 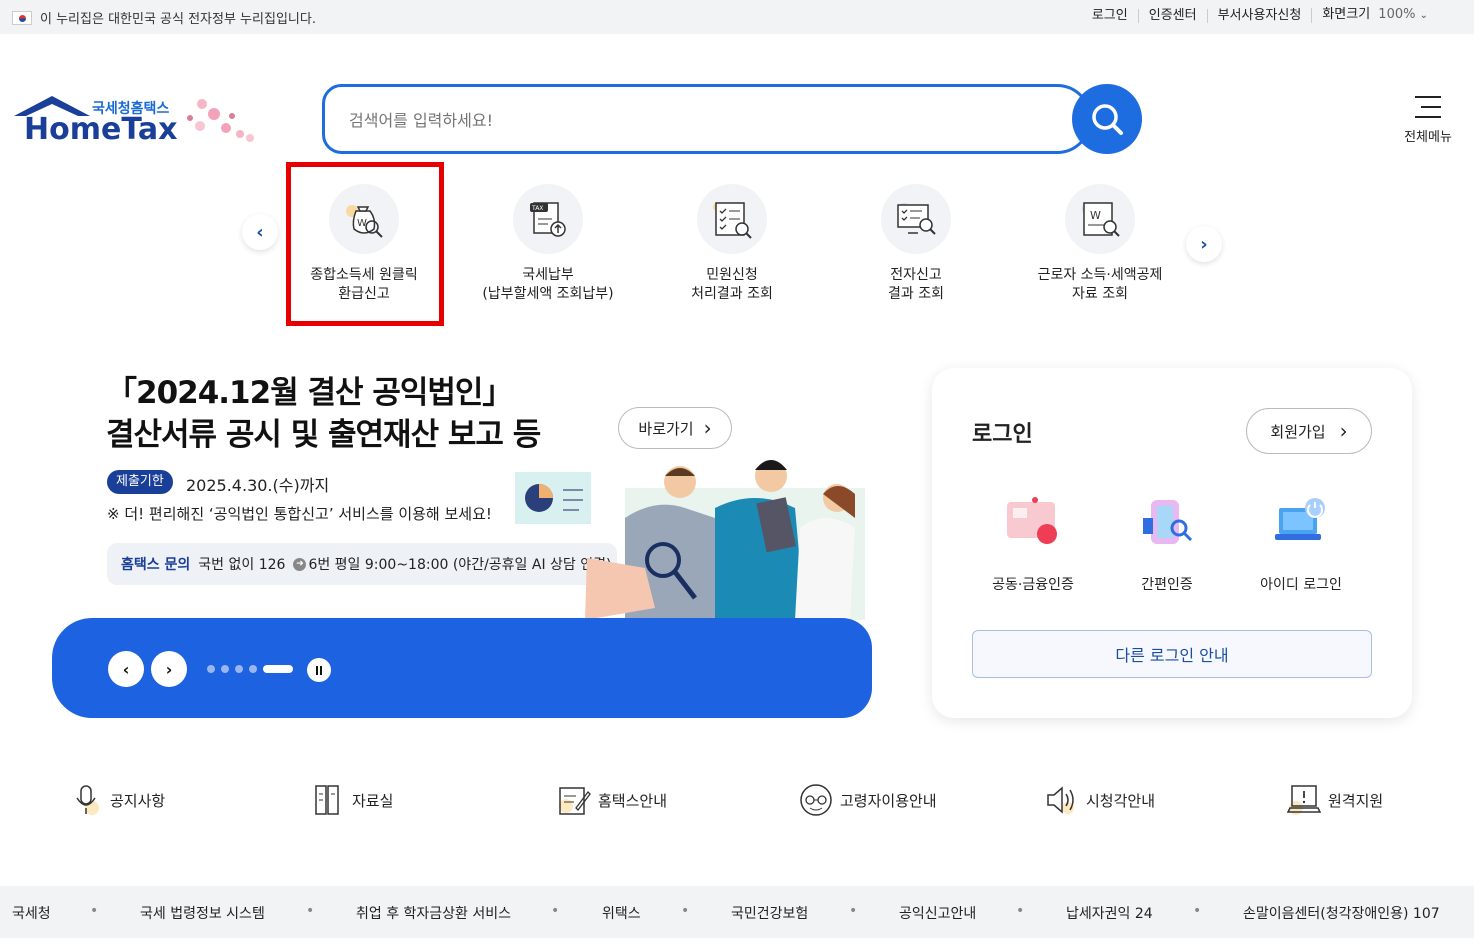 I want to click on cherry-blossom-icon, so click(x=220, y=120).